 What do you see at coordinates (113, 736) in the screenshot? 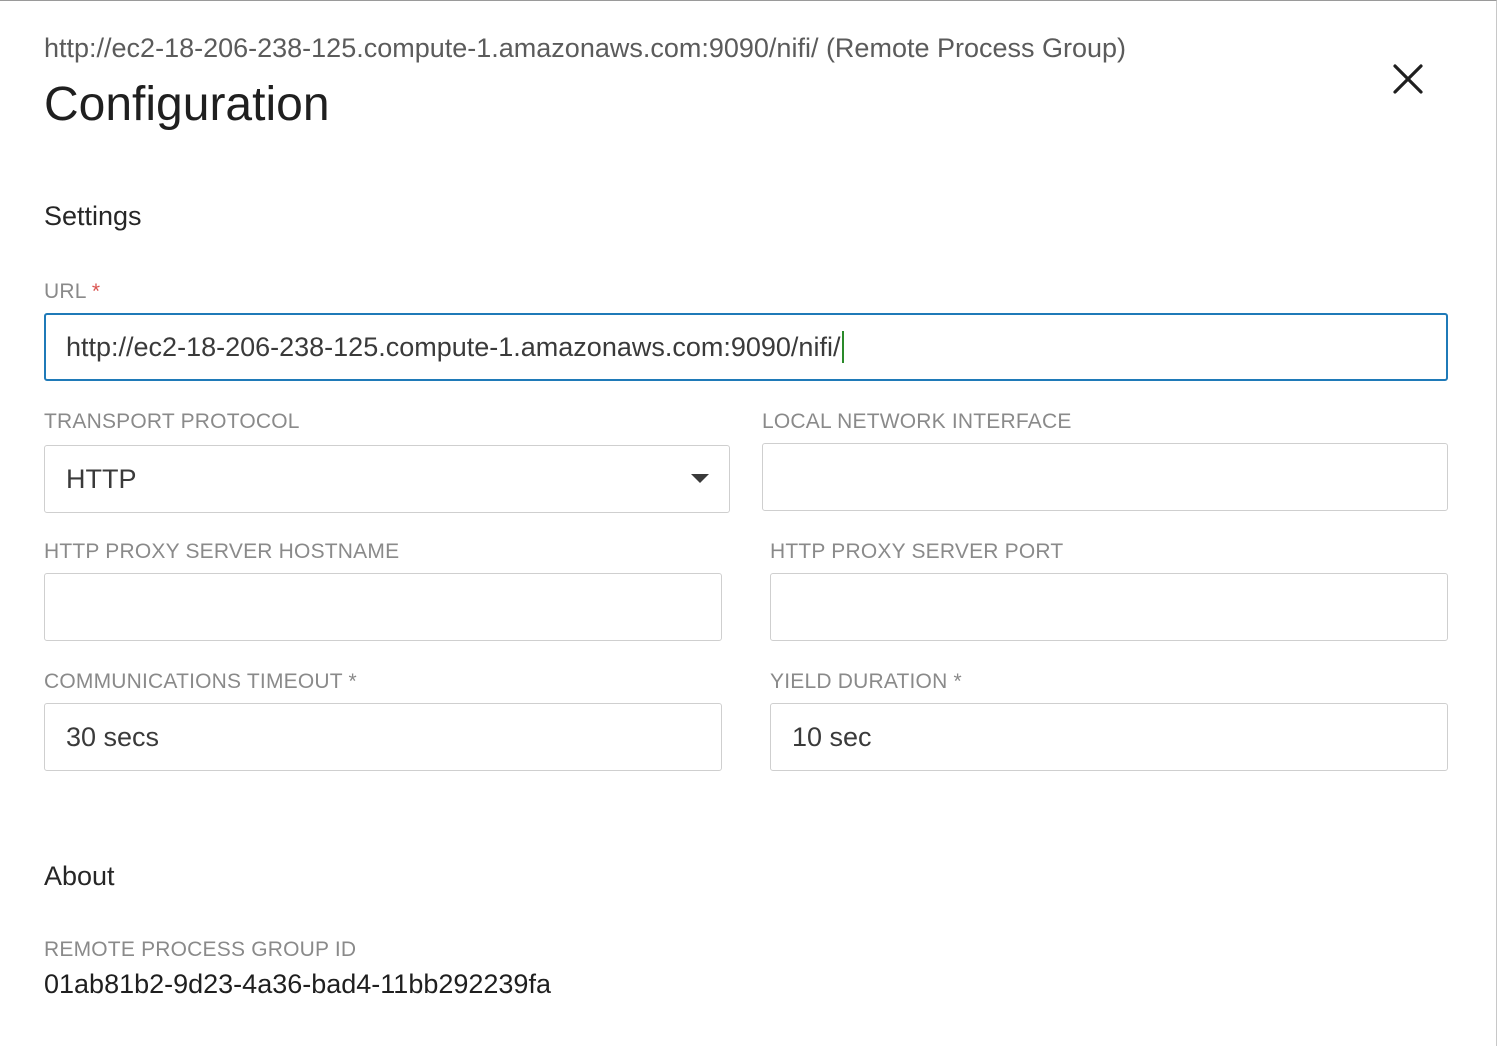
I see `communications-timeout-value: 30 secs` at bounding box center [113, 736].